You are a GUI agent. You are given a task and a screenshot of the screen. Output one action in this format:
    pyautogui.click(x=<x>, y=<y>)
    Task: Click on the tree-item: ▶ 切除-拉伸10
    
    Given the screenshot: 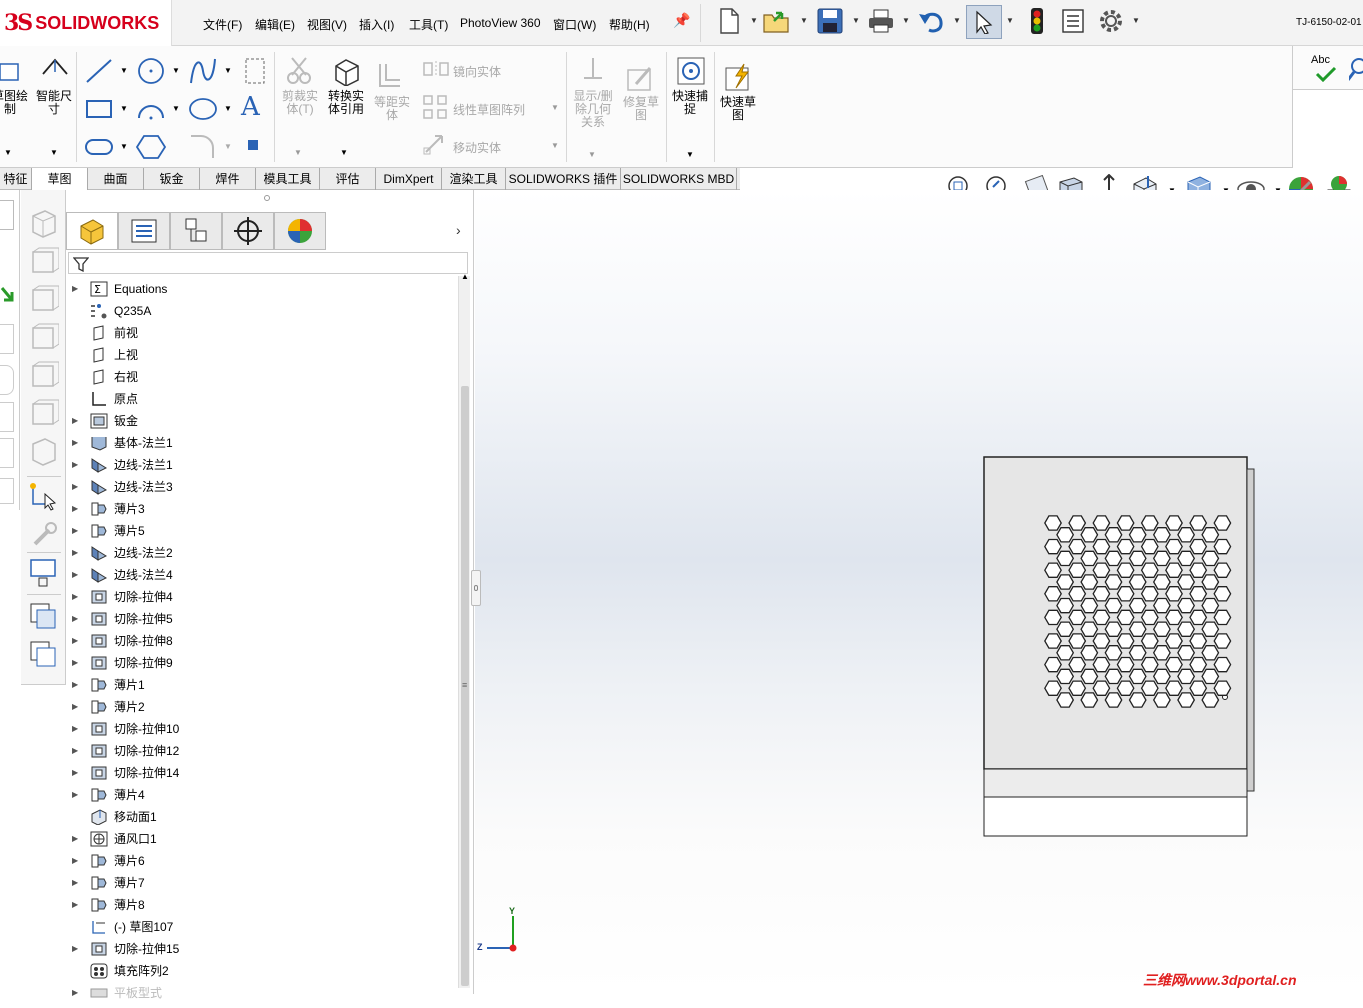 What is the action you would take?
    pyautogui.click(x=261, y=729)
    